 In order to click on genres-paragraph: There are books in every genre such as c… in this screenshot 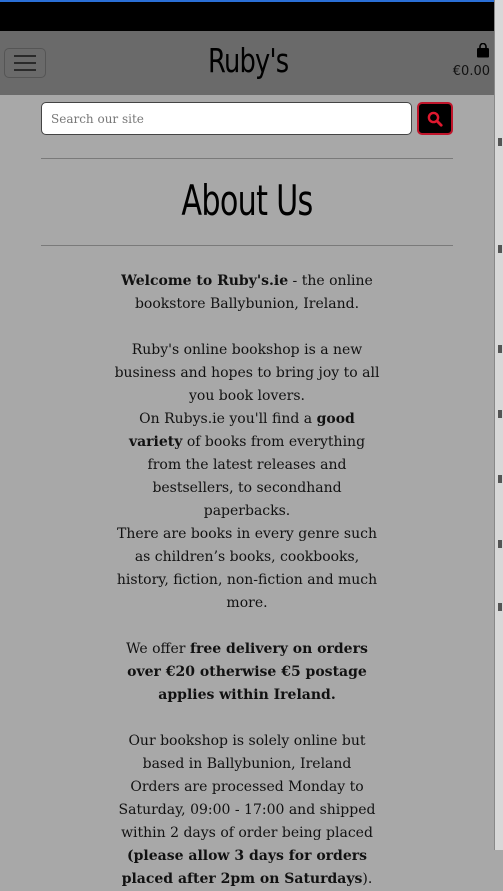, I will do `click(247, 568)`.